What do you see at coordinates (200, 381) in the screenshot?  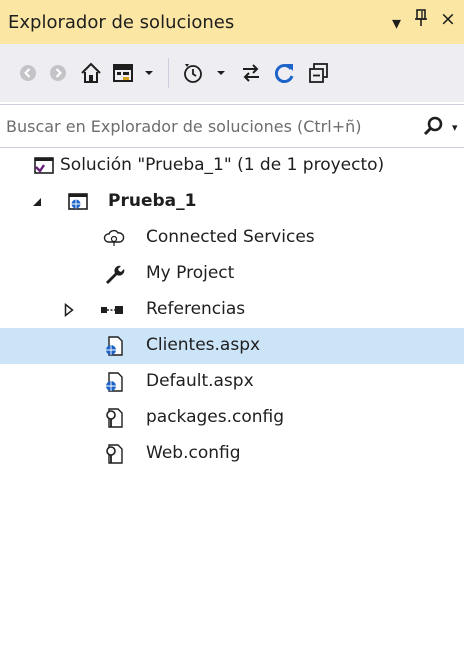 I see `tree-item-label: Default.aspx` at bounding box center [200, 381].